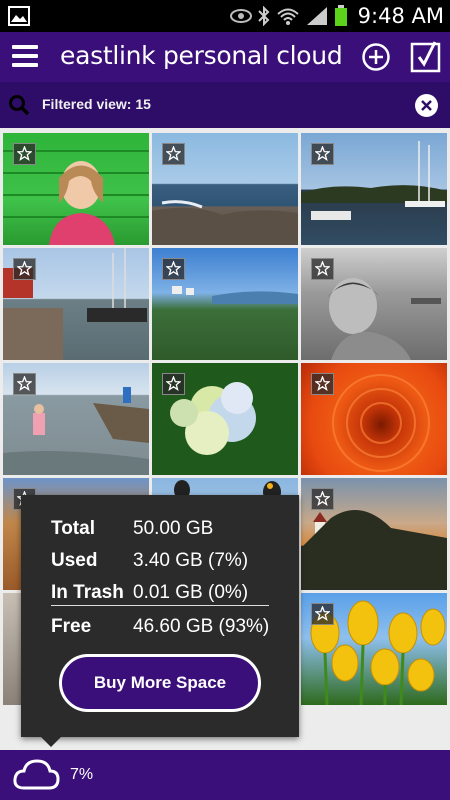  I want to click on clear-filter-button, so click(426, 105).